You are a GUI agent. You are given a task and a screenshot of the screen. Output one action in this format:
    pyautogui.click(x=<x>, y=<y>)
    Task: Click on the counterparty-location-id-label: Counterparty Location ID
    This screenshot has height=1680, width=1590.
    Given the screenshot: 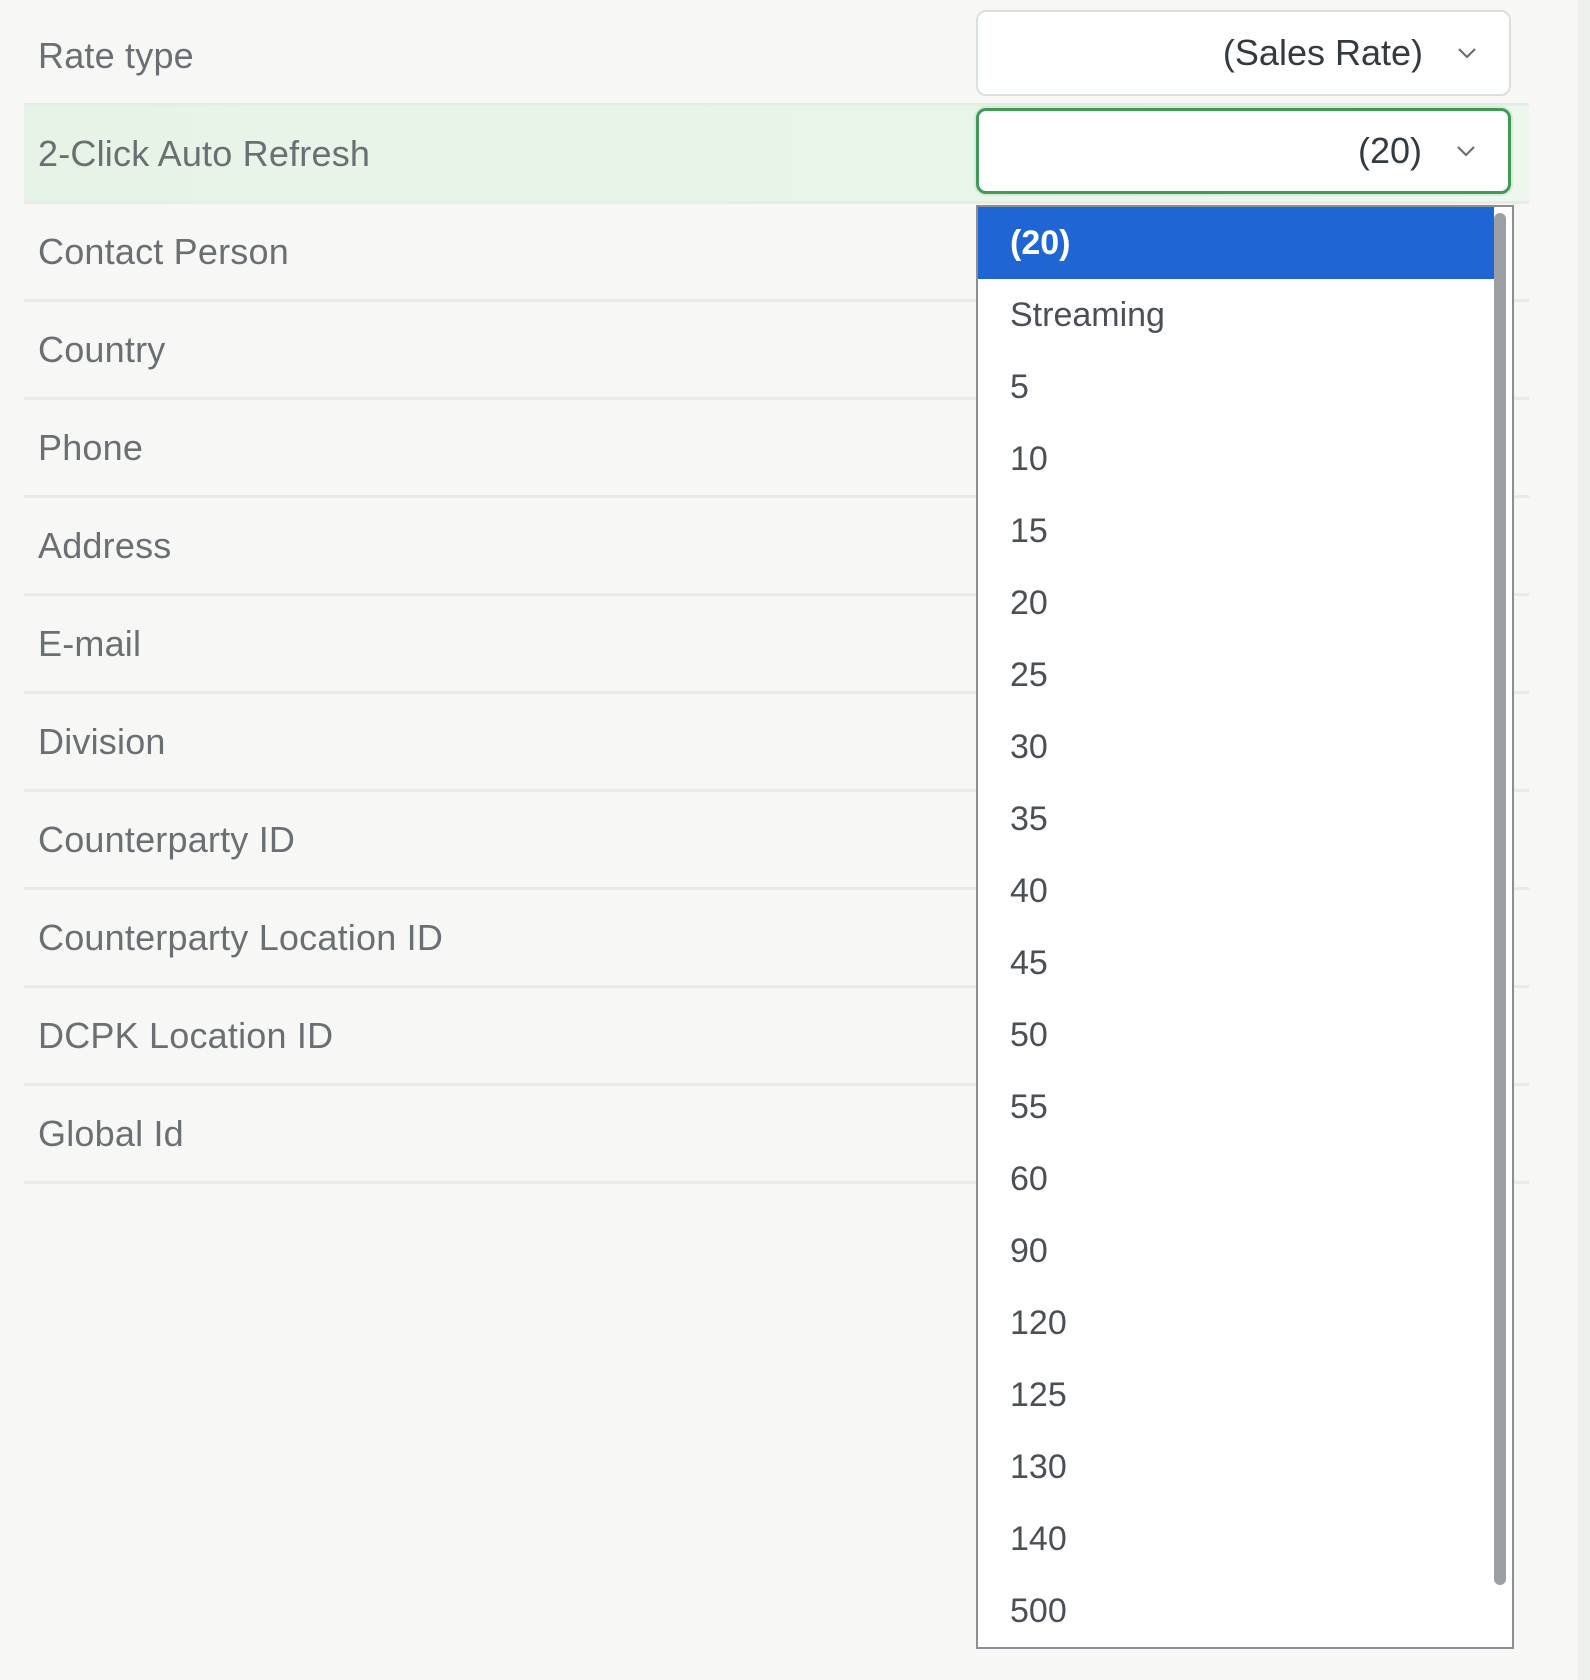 What is the action you would take?
    pyautogui.click(x=241, y=937)
    